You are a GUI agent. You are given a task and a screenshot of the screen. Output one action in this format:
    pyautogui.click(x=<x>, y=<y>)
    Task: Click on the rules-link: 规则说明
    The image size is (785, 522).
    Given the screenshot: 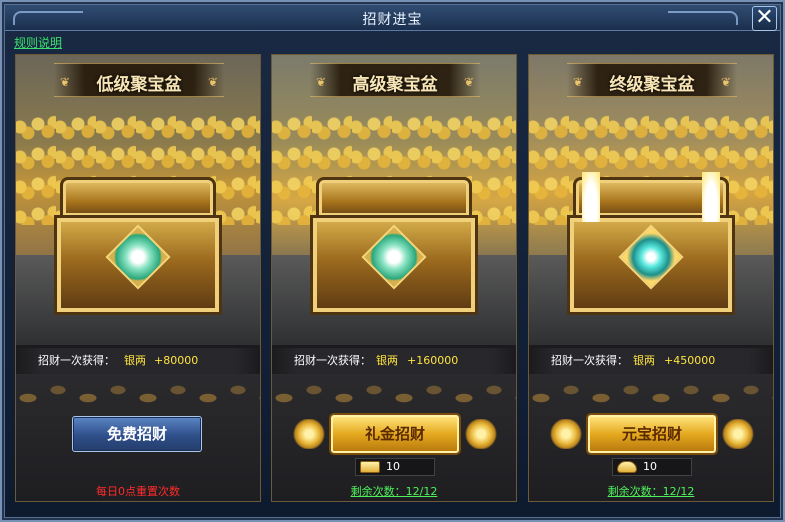 What is the action you would take?
    pyautogui.click(x=38, y=42)
    